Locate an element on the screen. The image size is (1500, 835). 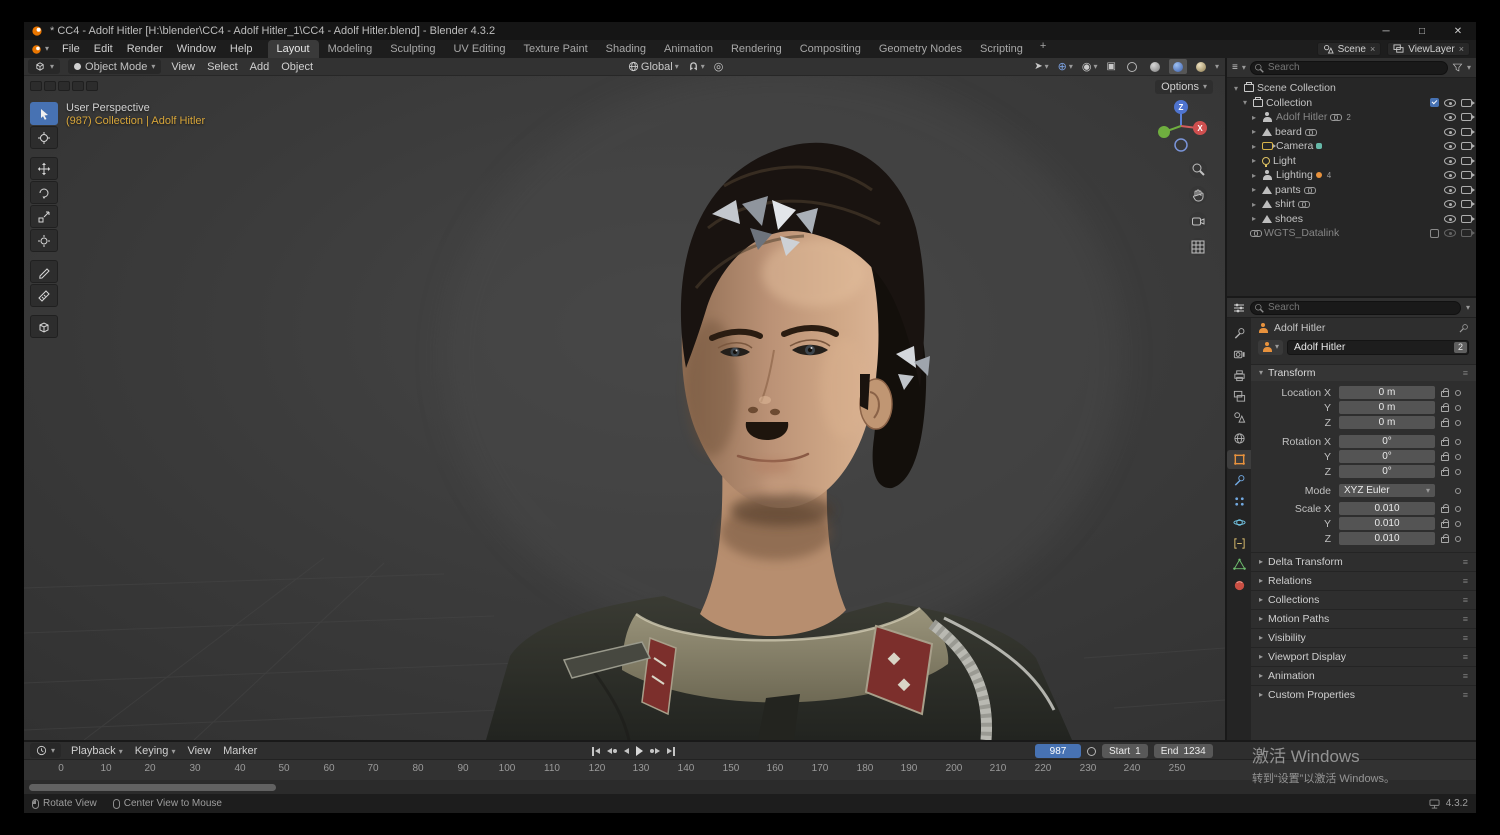
add-workspace-button: + is located at coordinates (1043, 49).